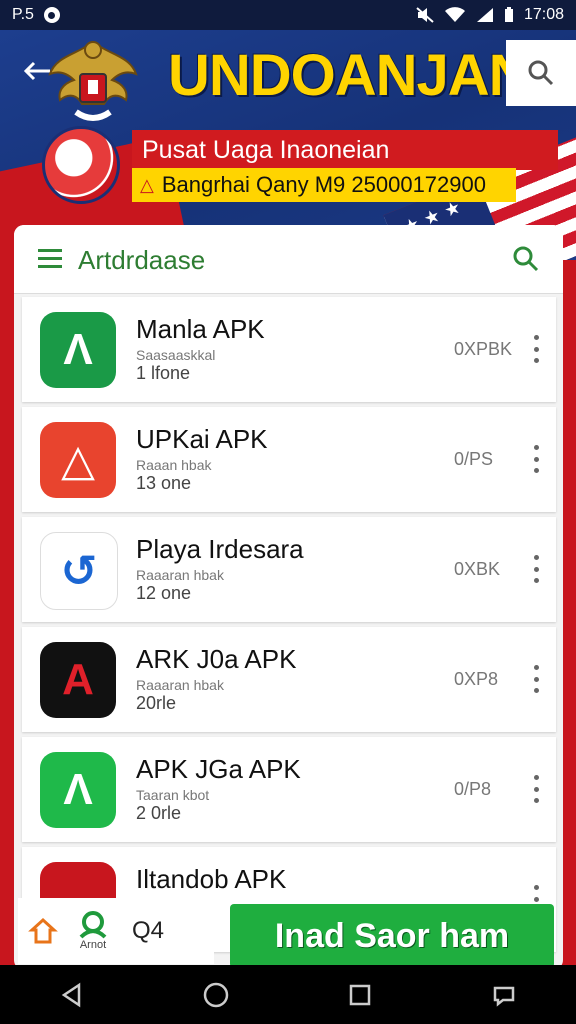 The image size is (576, 1024). I want to click on app-name: UPKai APK, so click(202, 439).